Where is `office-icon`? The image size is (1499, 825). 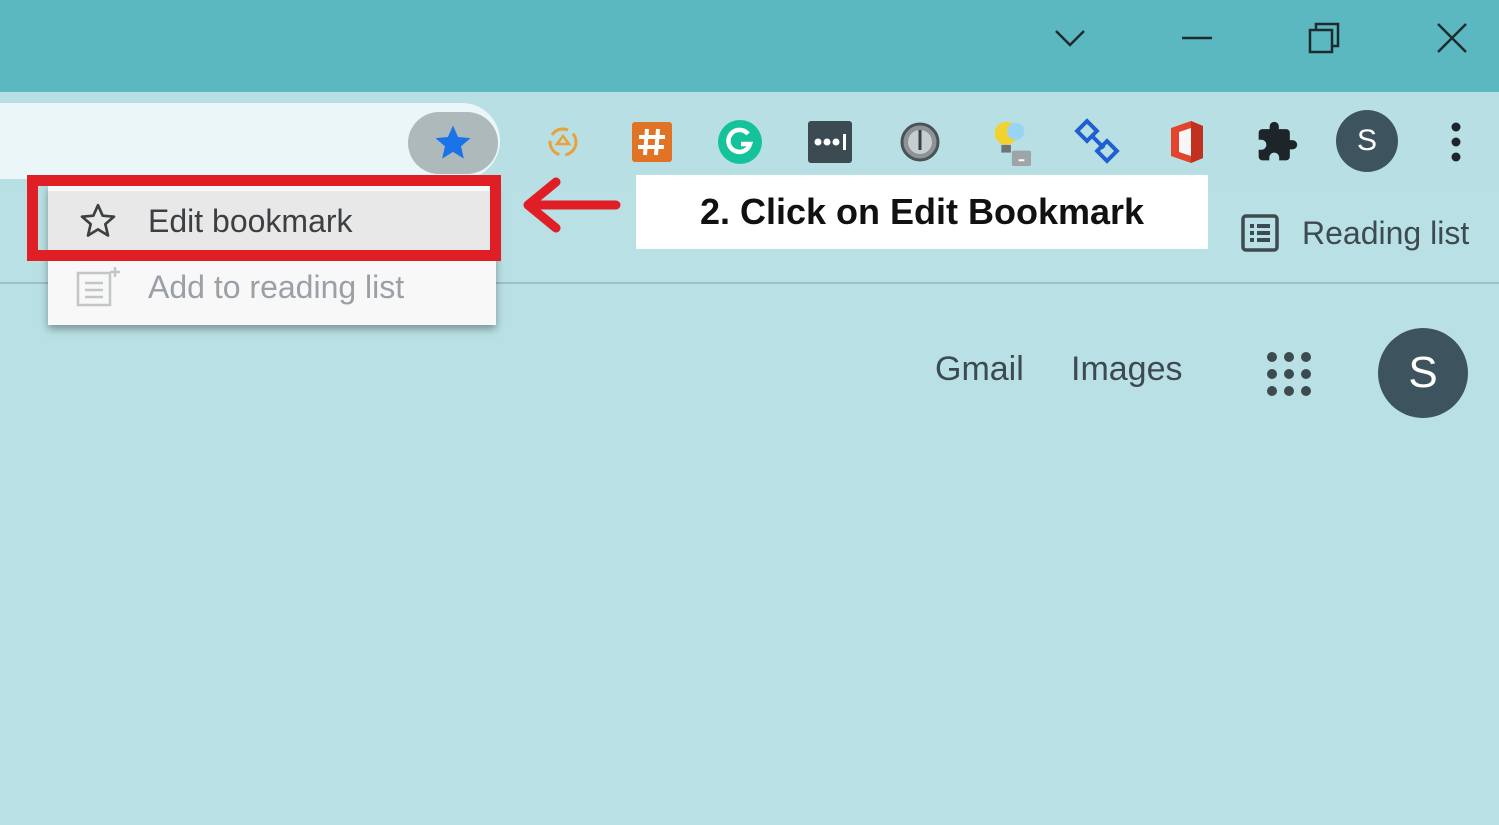 office-icon is located at coordinates (1187, 142).